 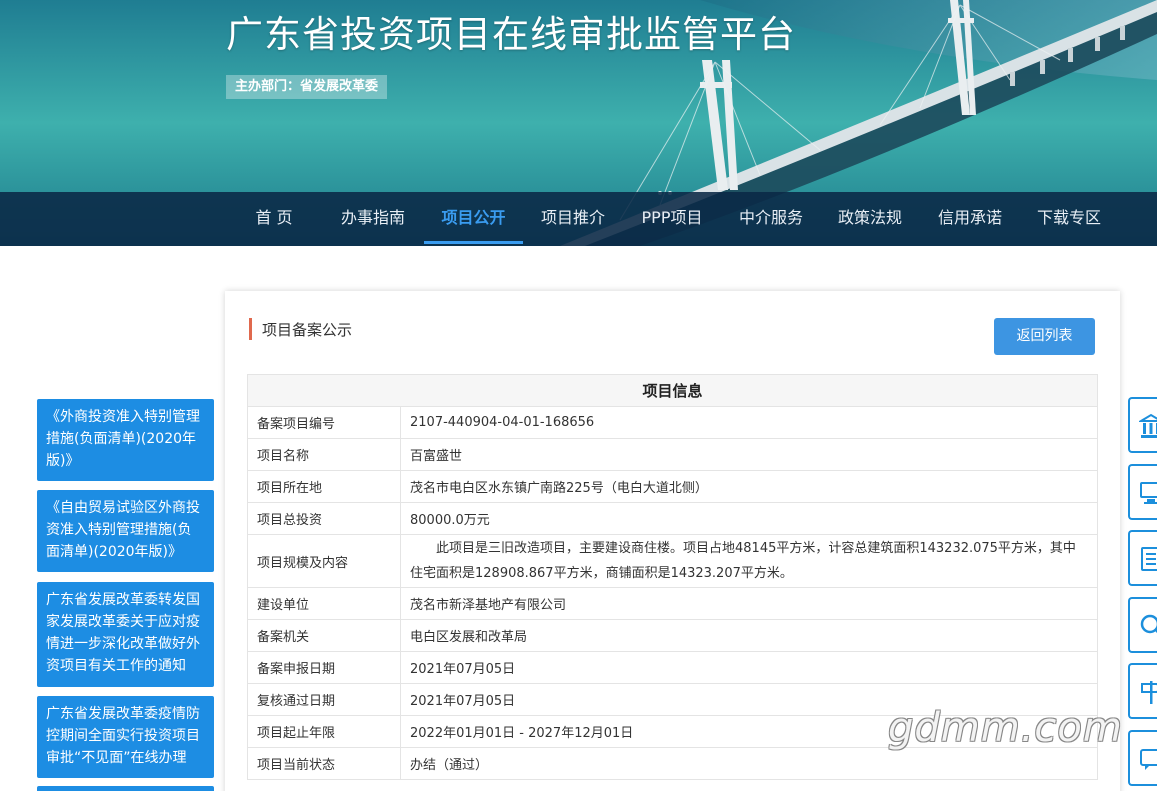 What do you see at coordinates (1148, 624) in the screenshot?
I see `search-icon` at bounding box center [1148, 624].